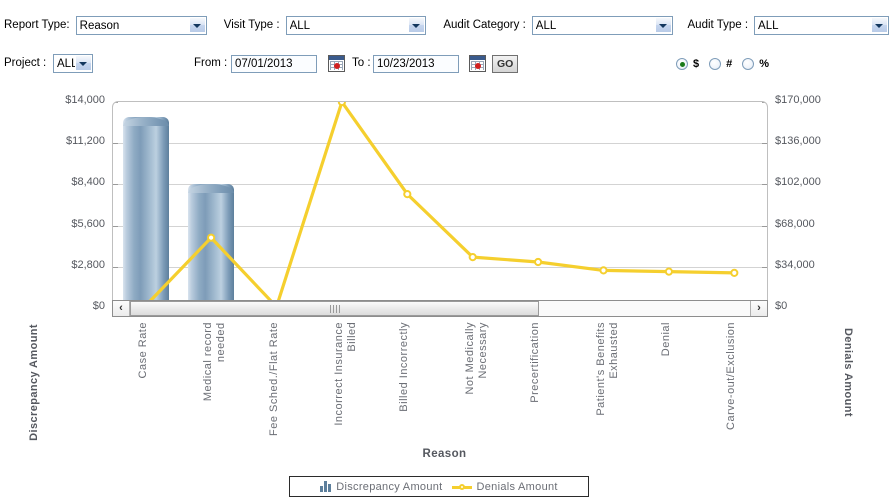 This screenshot has width=889, height=503. What do you see at coordinates (73, 63) in the screenshot?
I see `project-select: ALL` at bounding box center [73, 63].